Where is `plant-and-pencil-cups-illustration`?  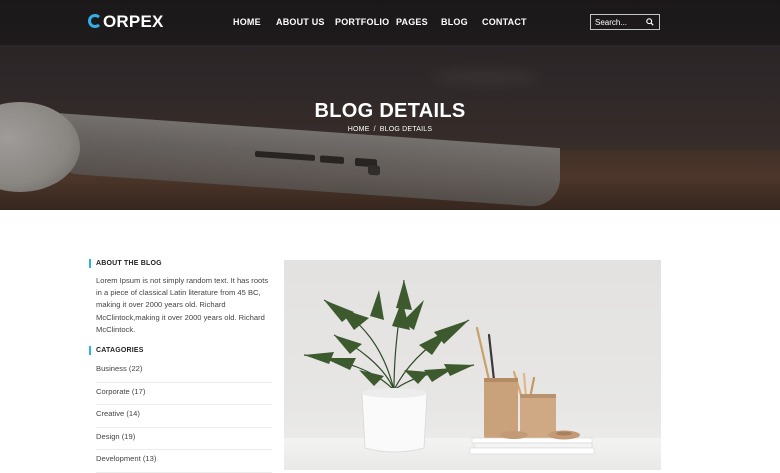
plant-and-pencil-cups-illustration is located at coordinates (449, 367).